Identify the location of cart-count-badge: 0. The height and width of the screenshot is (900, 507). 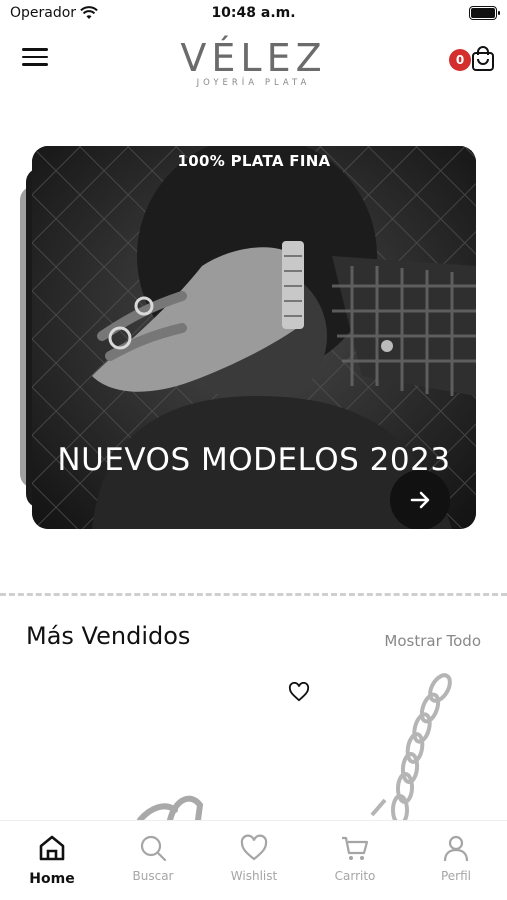
(460, 60).